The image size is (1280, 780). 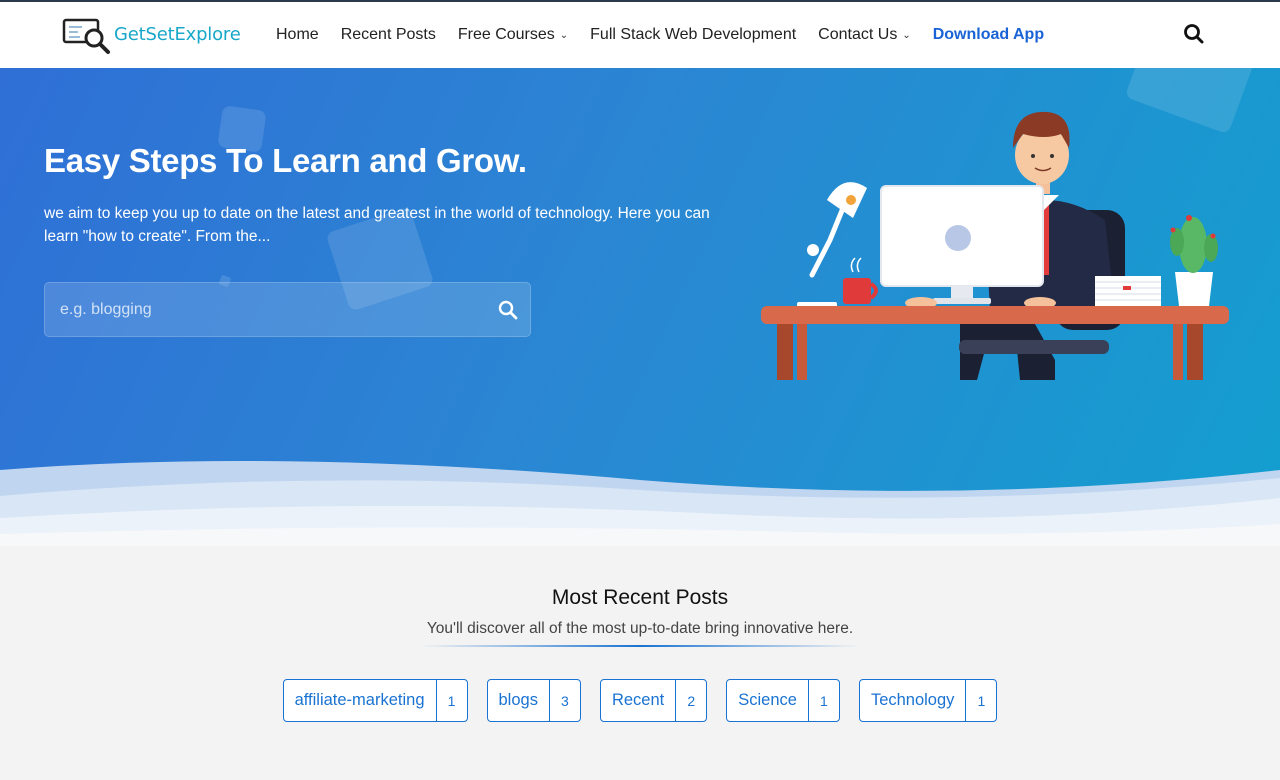 I want to click on tag-blogs: blogs 3, so click(x=533, y=700).